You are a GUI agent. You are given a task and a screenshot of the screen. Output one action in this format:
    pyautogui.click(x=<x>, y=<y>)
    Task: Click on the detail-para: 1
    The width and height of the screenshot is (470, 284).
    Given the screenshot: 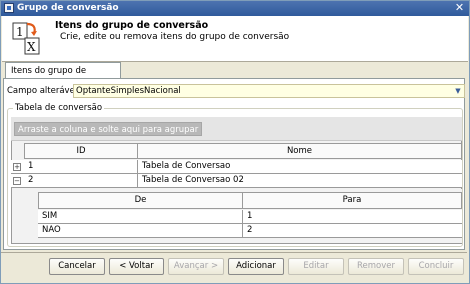 What is the action you would take?
    pyautogui.click(x=250, y=216)
    